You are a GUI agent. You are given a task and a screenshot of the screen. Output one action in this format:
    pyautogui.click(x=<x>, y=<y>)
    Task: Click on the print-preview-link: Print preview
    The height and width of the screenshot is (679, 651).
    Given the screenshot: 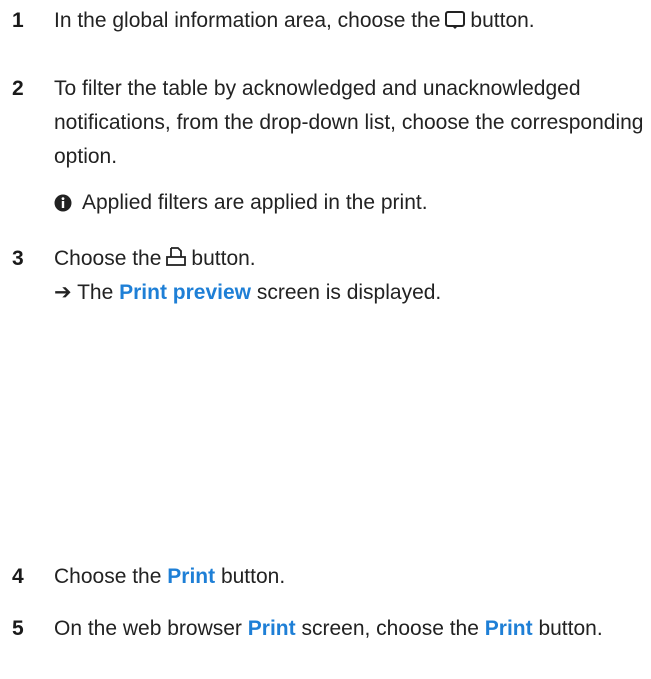 What is the action you would take?
    pyautogui.click(x=185, y=292)
    